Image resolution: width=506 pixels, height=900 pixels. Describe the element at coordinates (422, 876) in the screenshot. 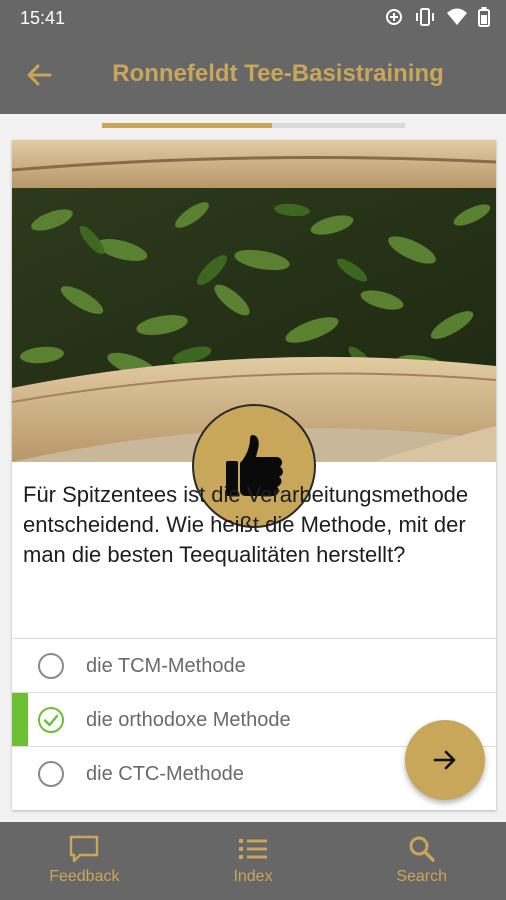

I see `nav-search-label: Search` at that location.